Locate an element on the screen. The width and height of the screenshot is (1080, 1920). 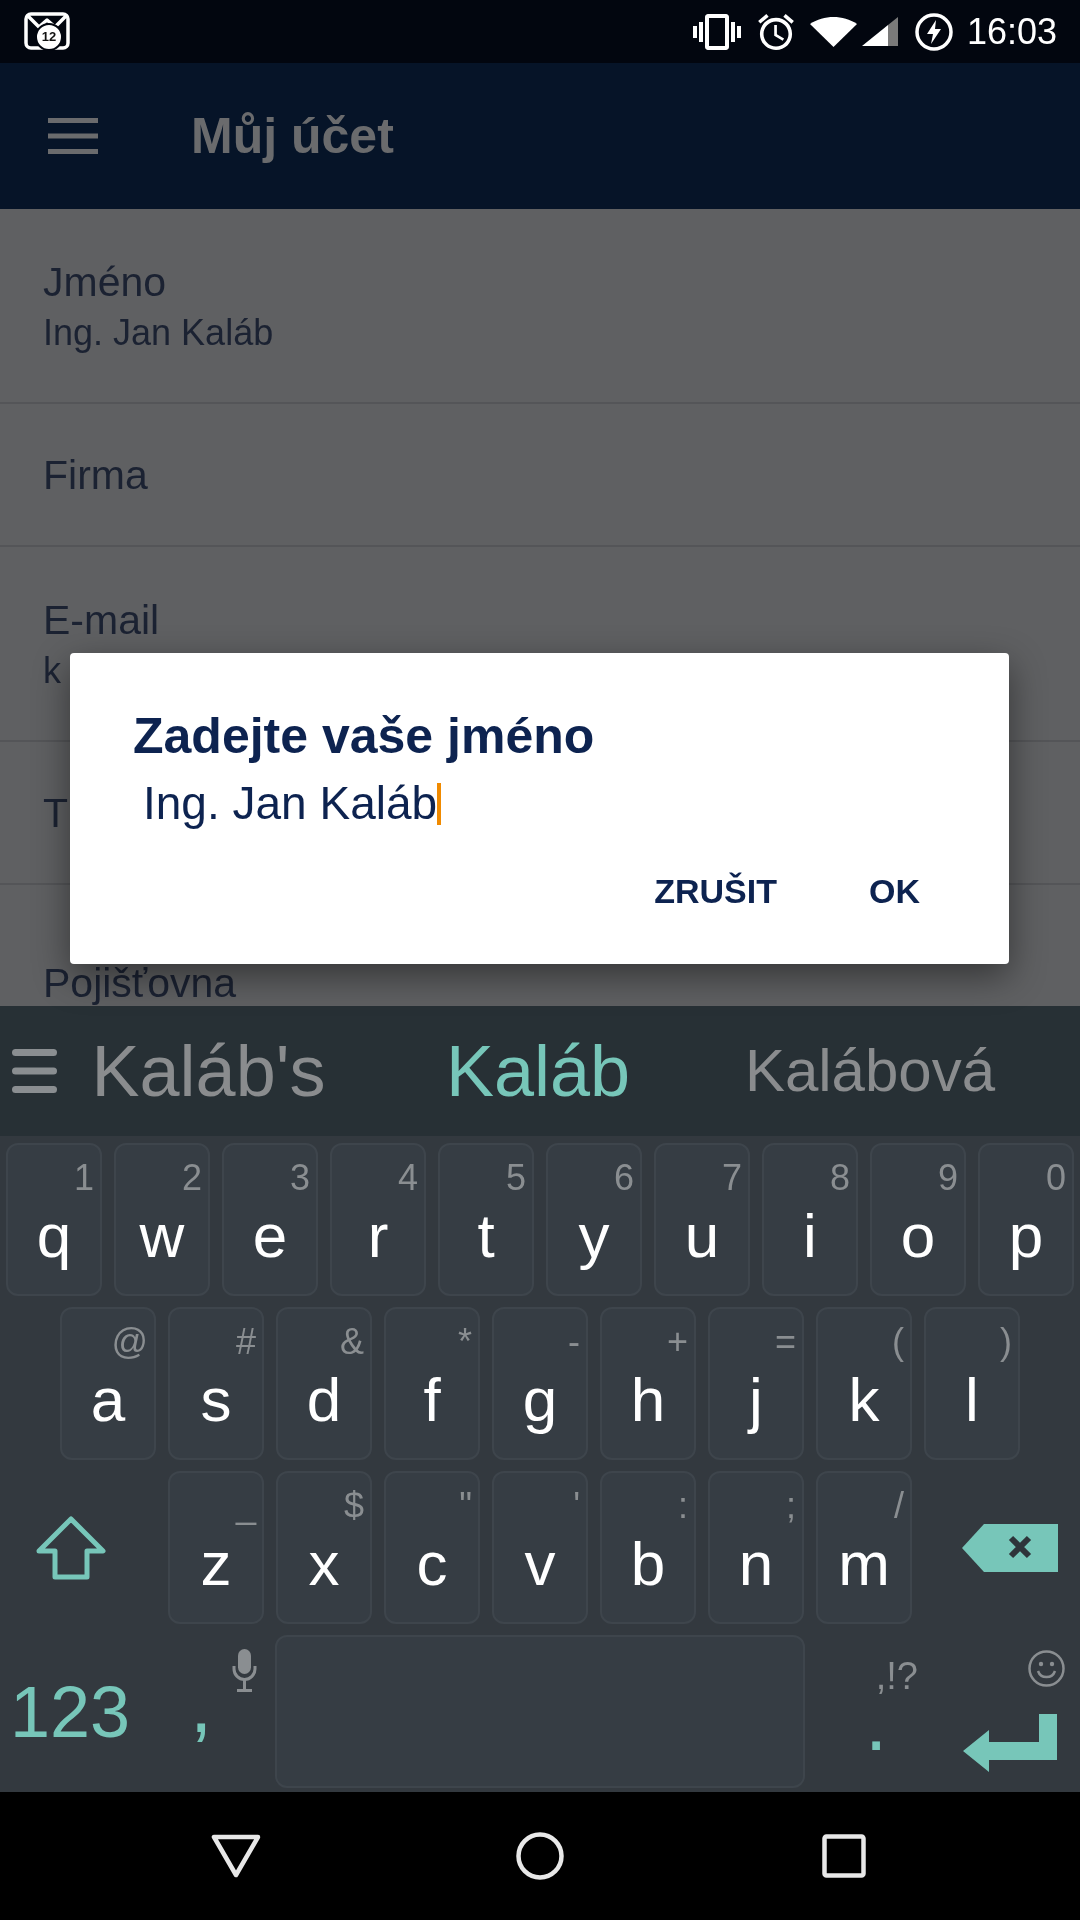
signal-icon is located at coordinates (879, 31).